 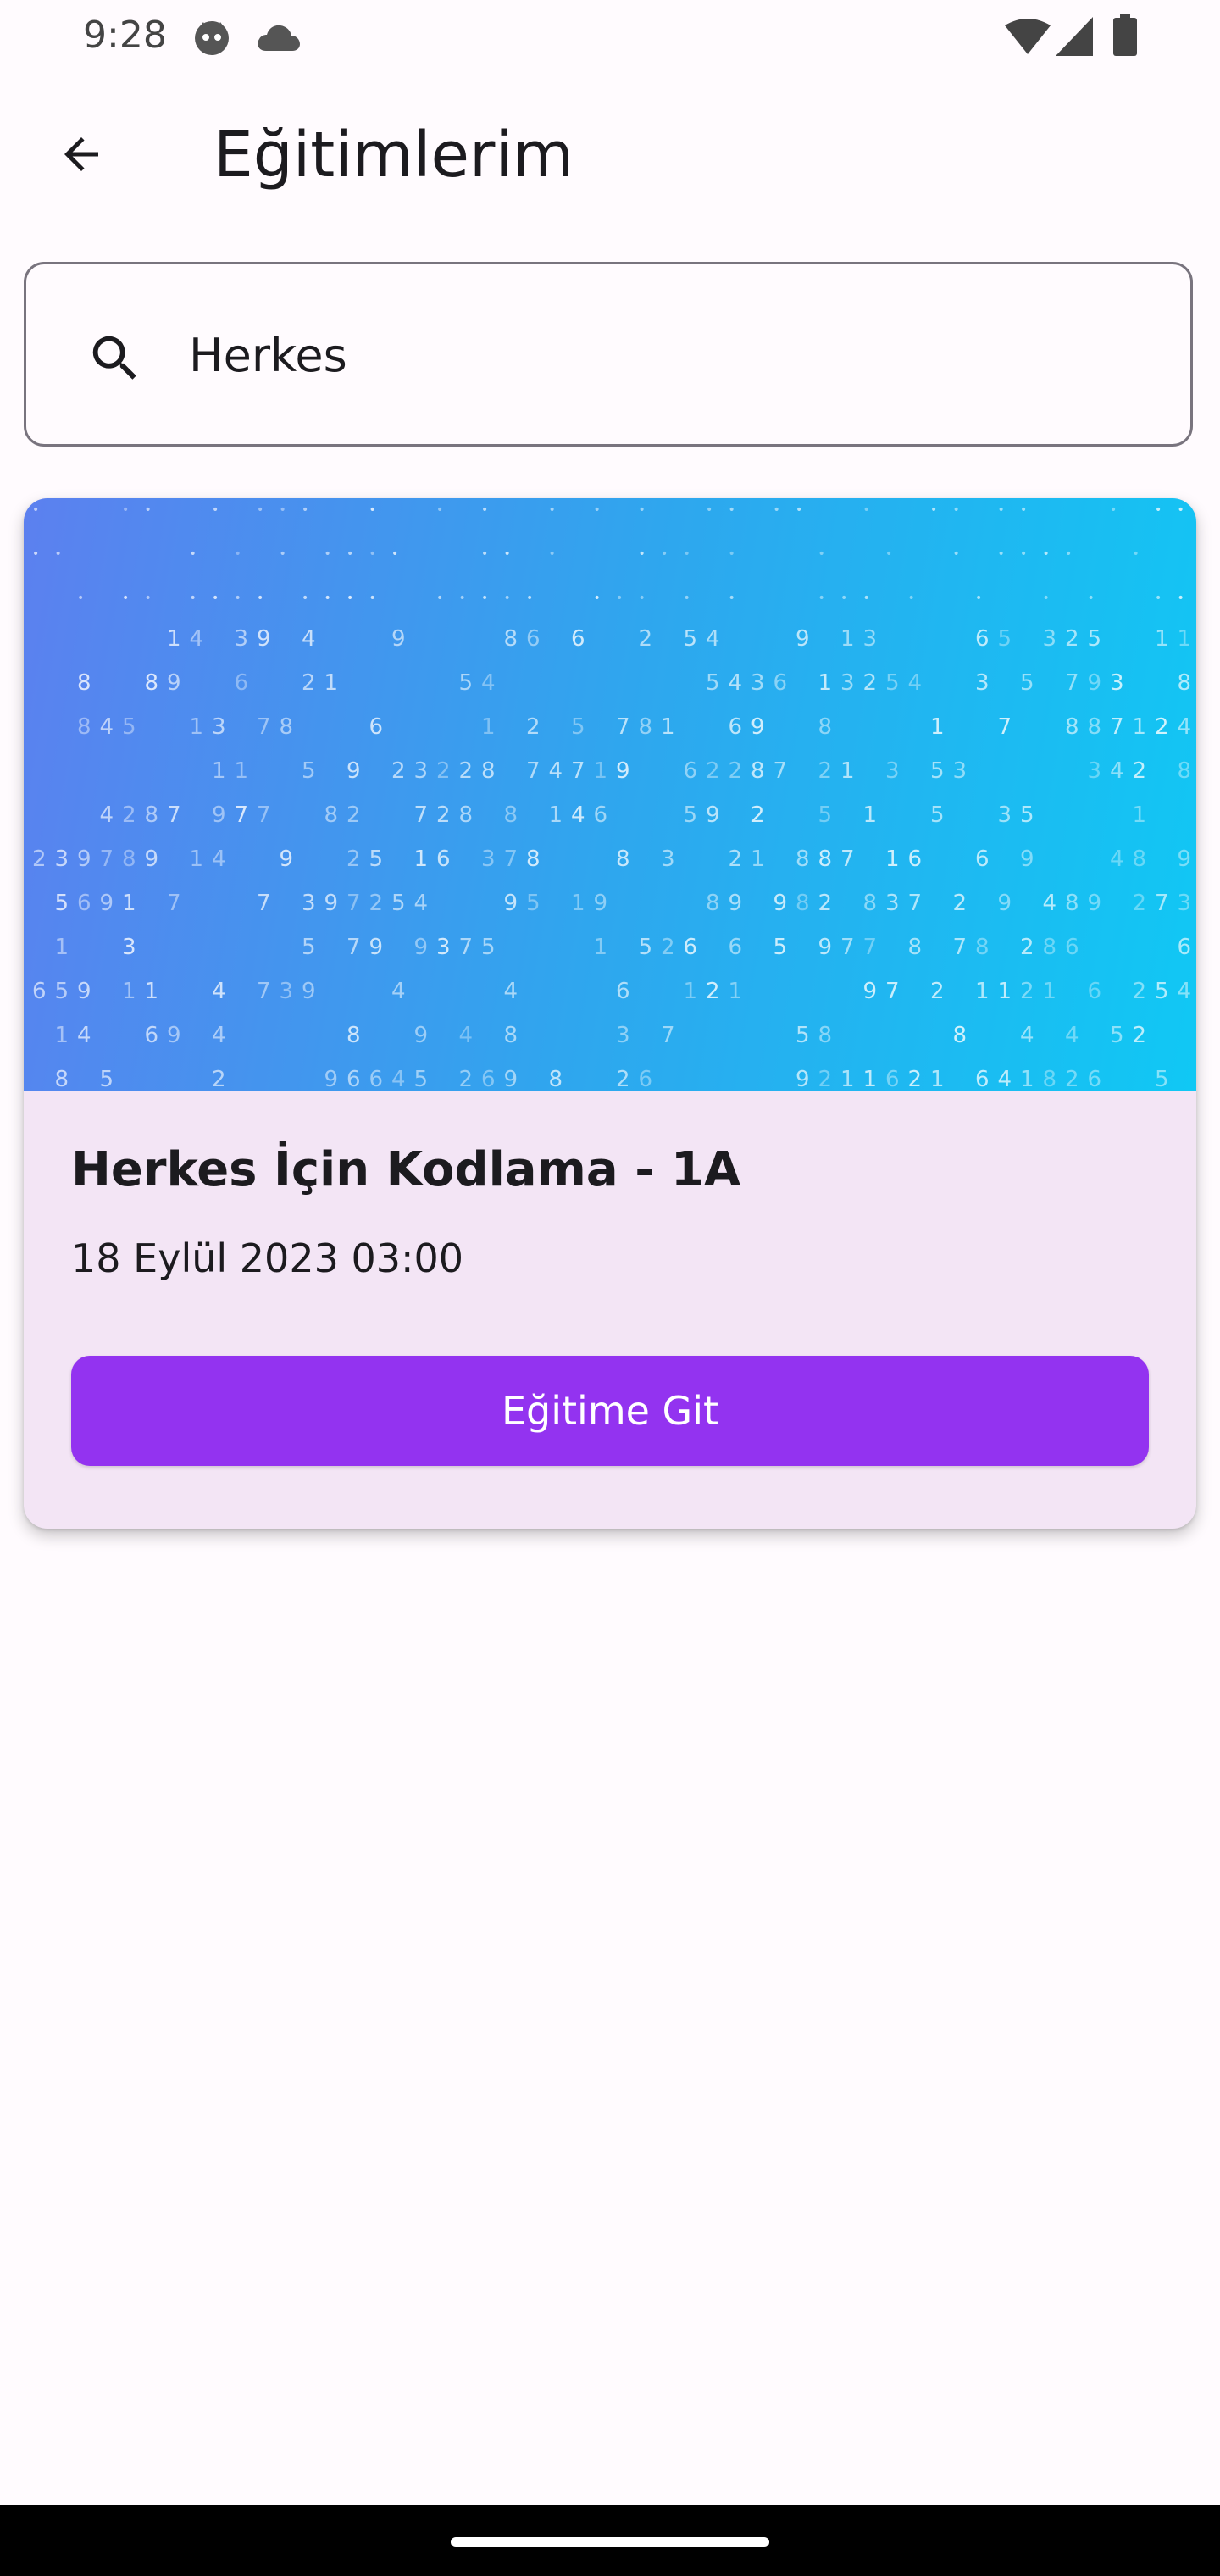 What do you see at coordinates (81, 154) in the screenshot?
I see `back-button` at bounding box center [81, 154].